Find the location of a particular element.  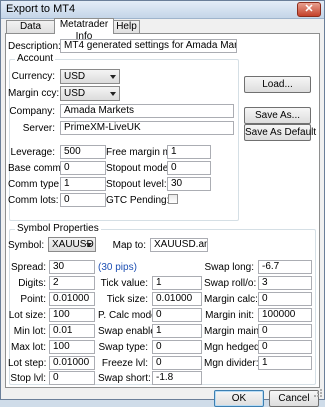

margin-init-label: Margin init: is located at coordinates (229, 315).